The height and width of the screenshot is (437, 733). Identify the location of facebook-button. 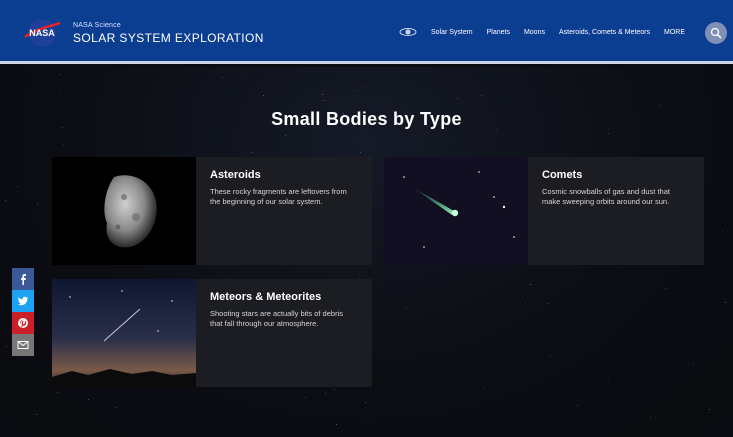
(23, 279).